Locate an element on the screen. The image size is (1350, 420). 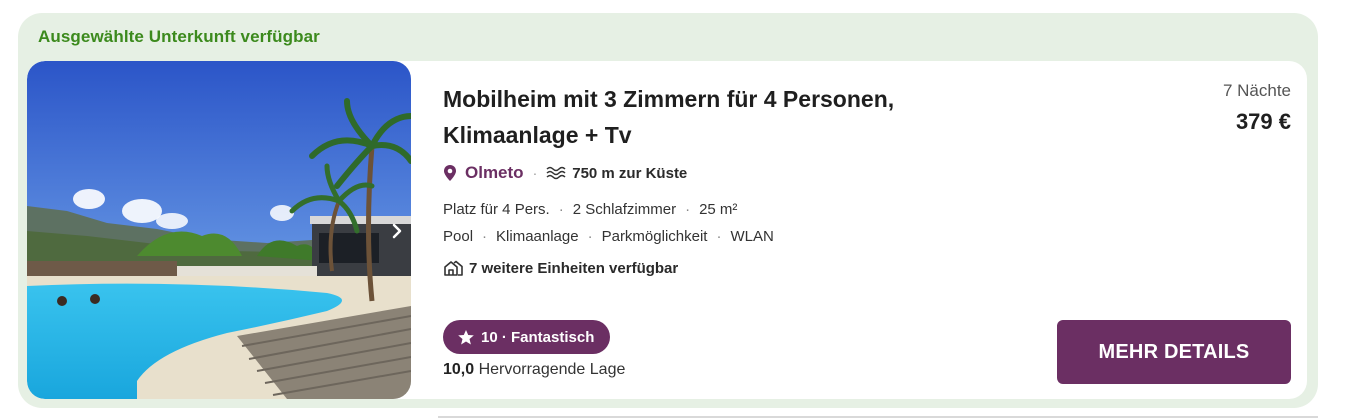
photo-next-button is located at coordinates (397, 231).